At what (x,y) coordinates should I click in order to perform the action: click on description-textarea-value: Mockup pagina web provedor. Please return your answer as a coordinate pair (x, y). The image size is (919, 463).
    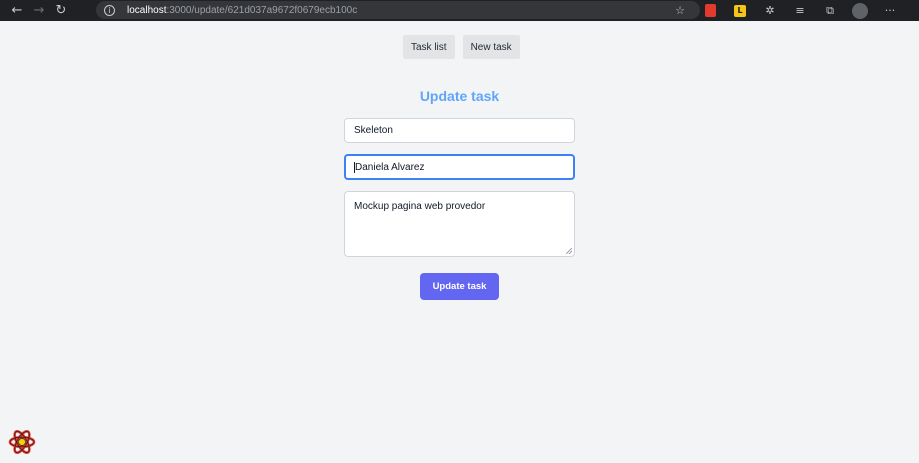
    Looking at the image, I should click on (420, 206).